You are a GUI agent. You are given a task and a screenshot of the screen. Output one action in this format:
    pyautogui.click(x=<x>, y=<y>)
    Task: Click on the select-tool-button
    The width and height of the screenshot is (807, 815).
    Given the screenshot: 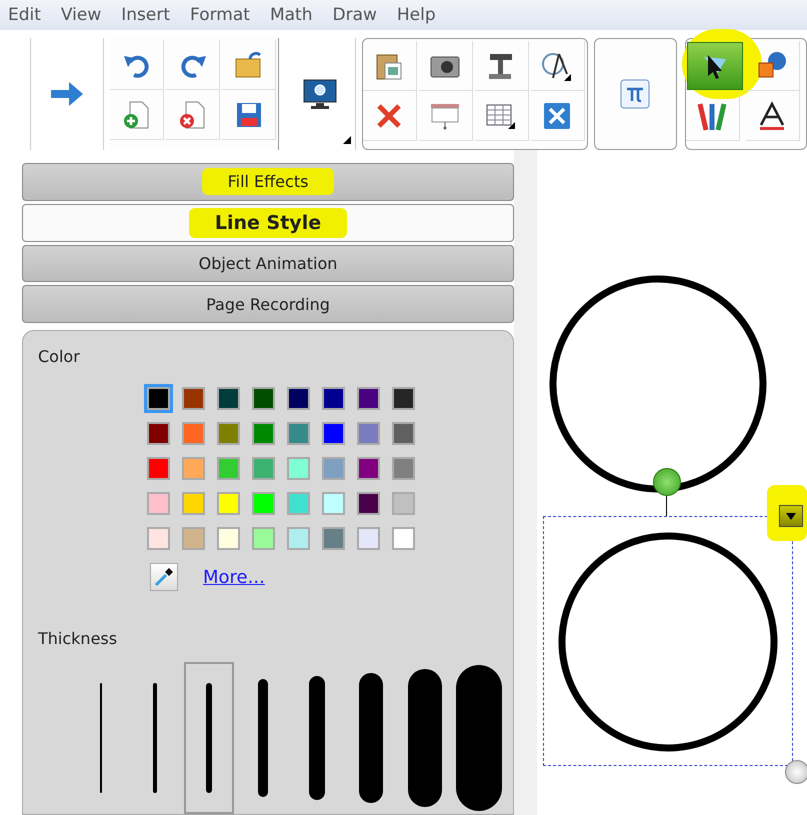 What is the action you would take?
    pyautogui.click(x=714, y=66)
    